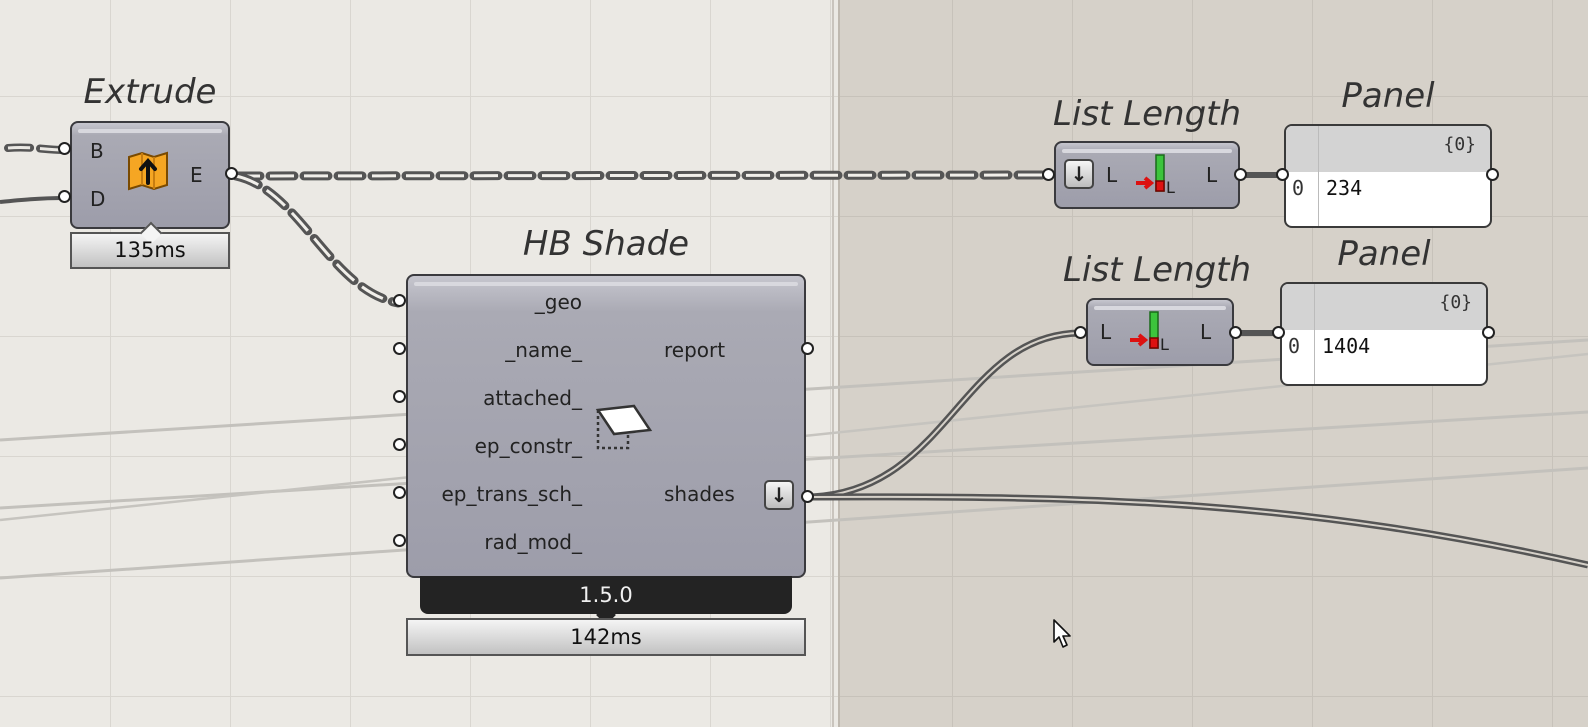  I want to click on hb-shade-timer: 142ms, so click(606, 637).